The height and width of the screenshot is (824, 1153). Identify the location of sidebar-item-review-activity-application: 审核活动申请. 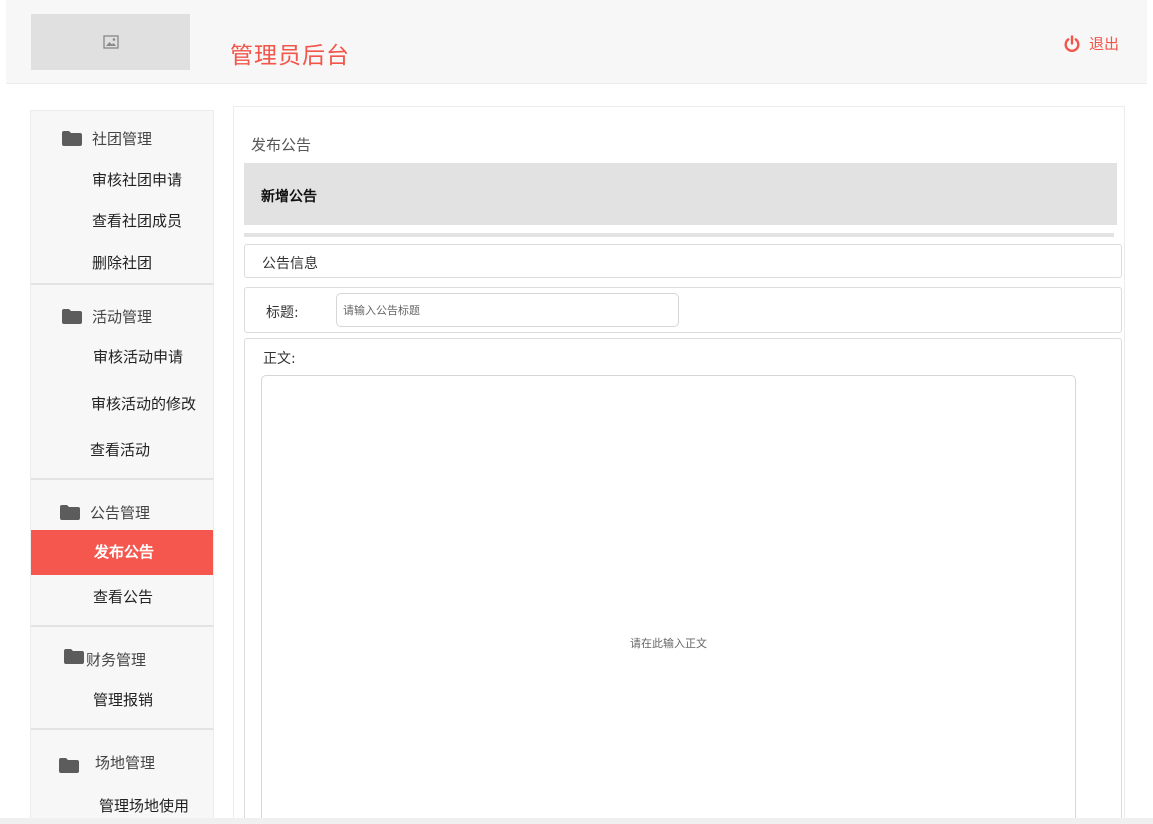
(122, 356).